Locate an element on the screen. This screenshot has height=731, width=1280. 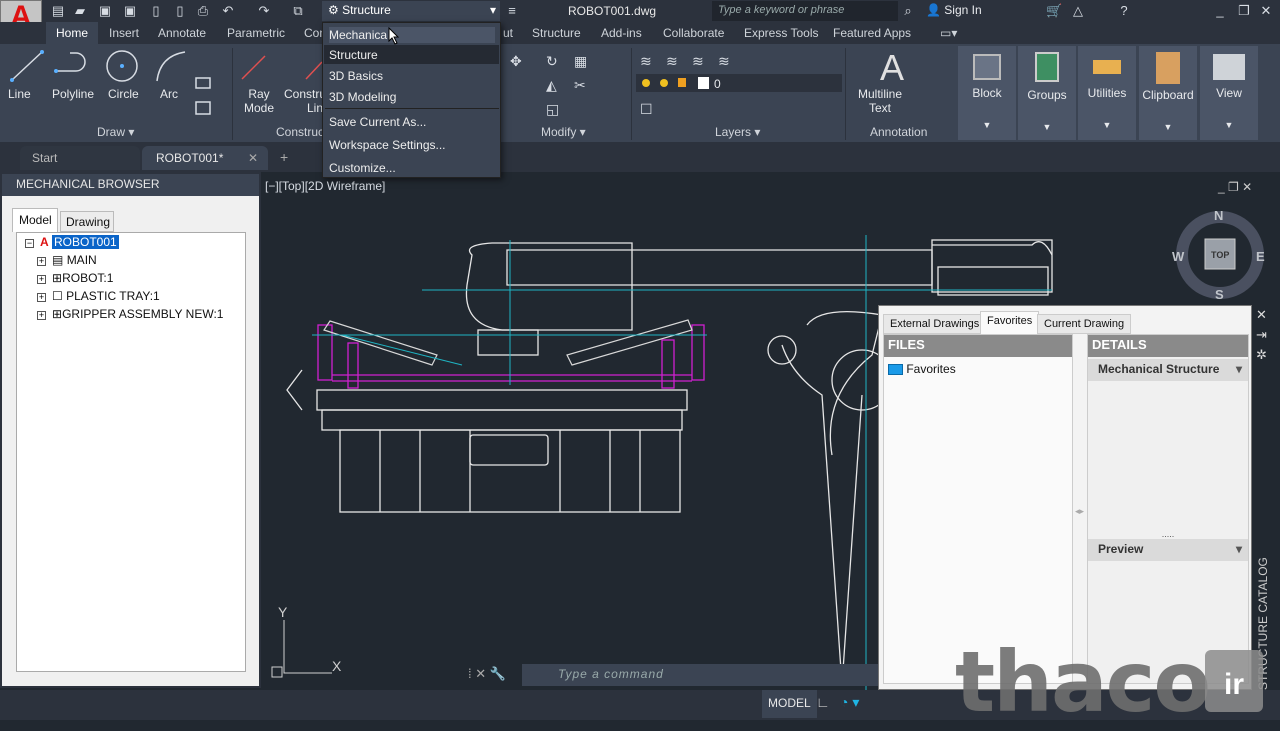
binoculars-icon: ⌕ is located at coordinates (908, 11).